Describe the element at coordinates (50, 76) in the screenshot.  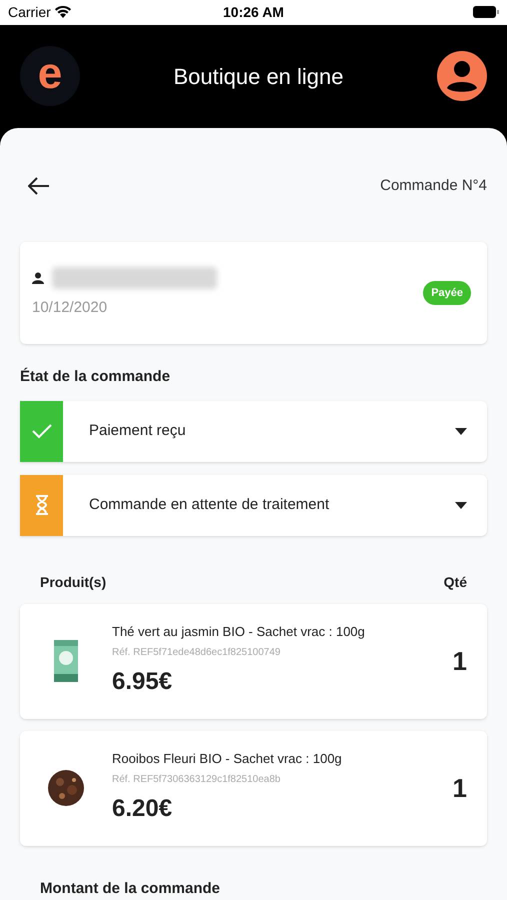
I see `logo-icon: e` at that location.